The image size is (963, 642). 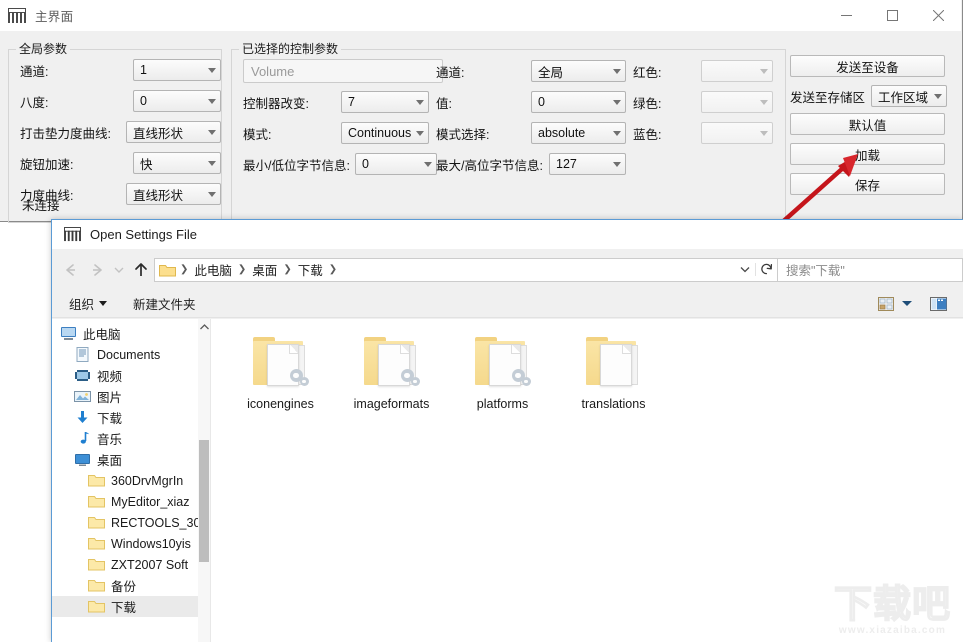 I want to click on min-lsb-select: 0, so click(x=396, y=164).